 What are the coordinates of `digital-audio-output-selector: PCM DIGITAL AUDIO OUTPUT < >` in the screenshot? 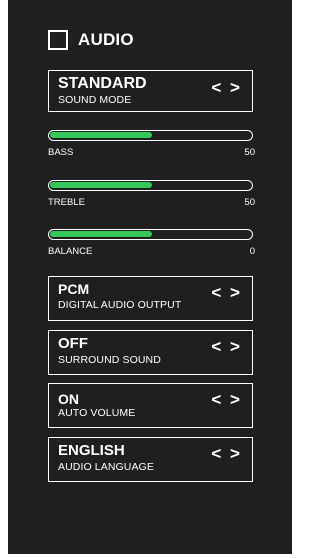 It's located at (150, 298).